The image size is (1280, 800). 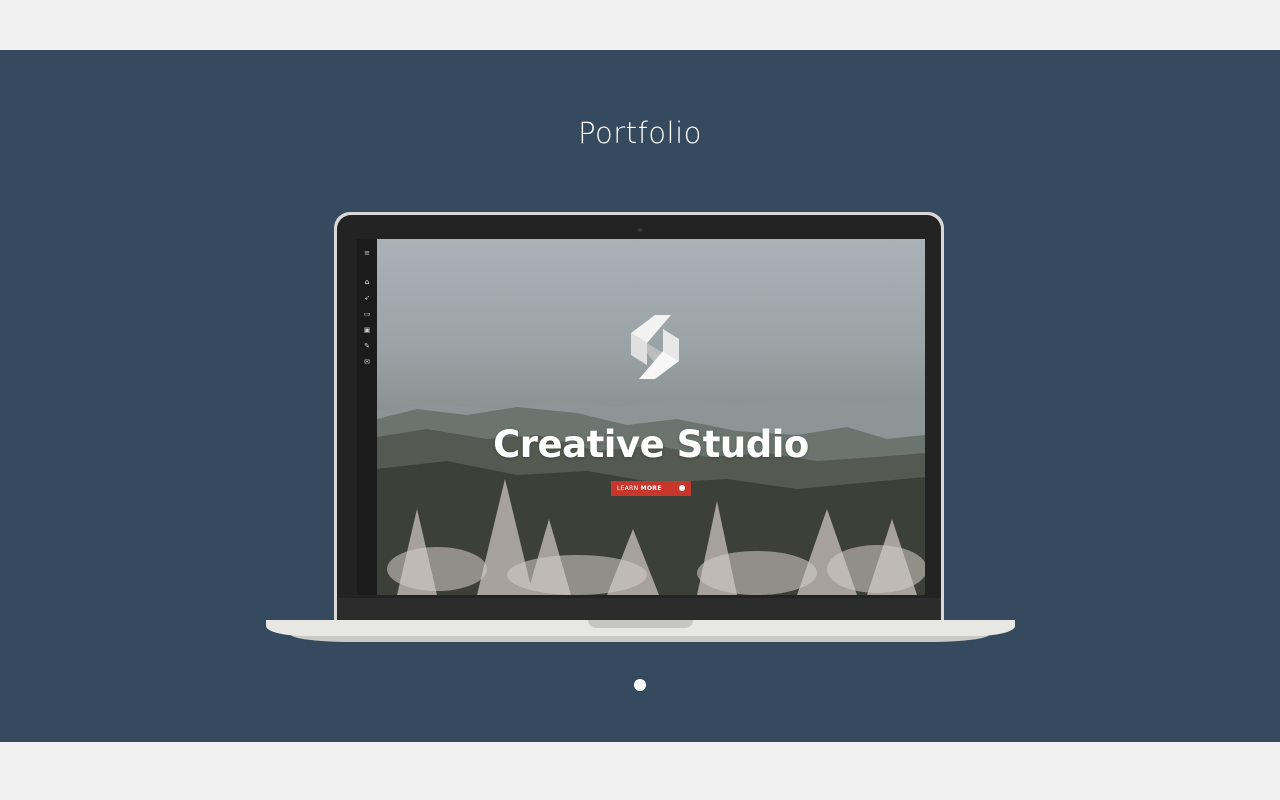 What do you see at coordinates (628, 488) in the screenshot?
I see `cta-label-light: LEARN` at bounding box center [628, 488].